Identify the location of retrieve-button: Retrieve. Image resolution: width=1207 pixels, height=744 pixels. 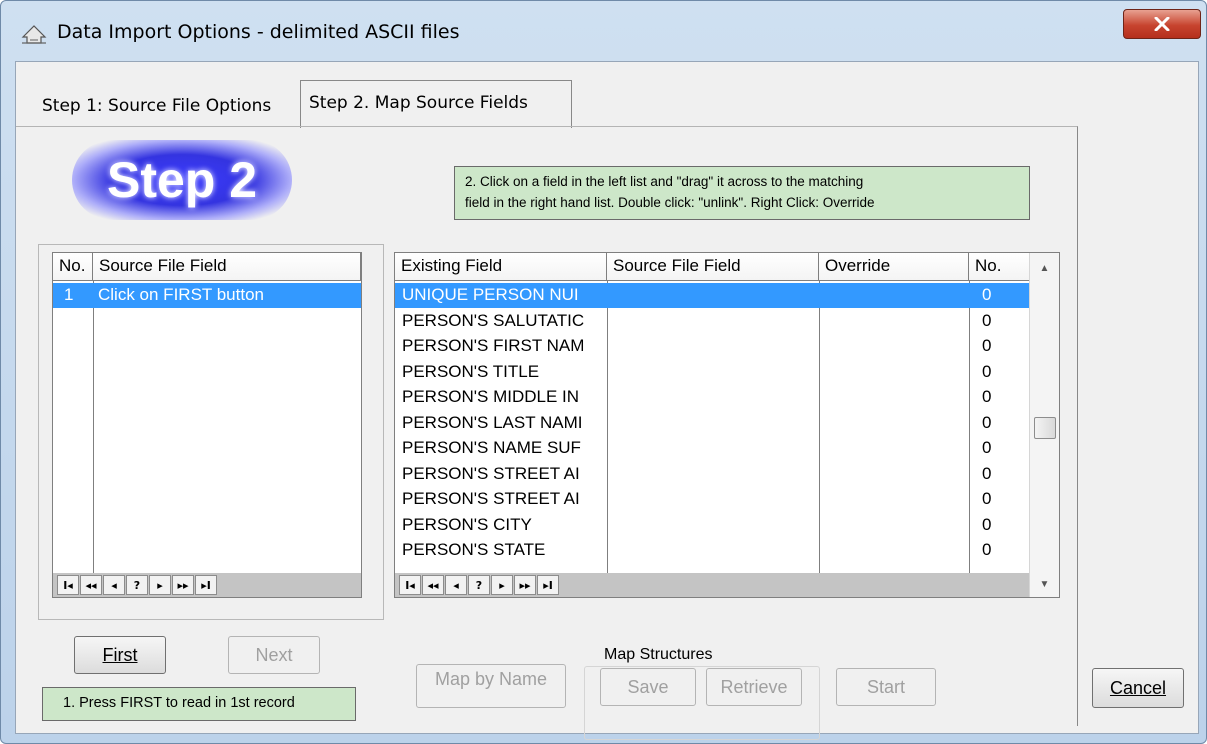
(754, 687).